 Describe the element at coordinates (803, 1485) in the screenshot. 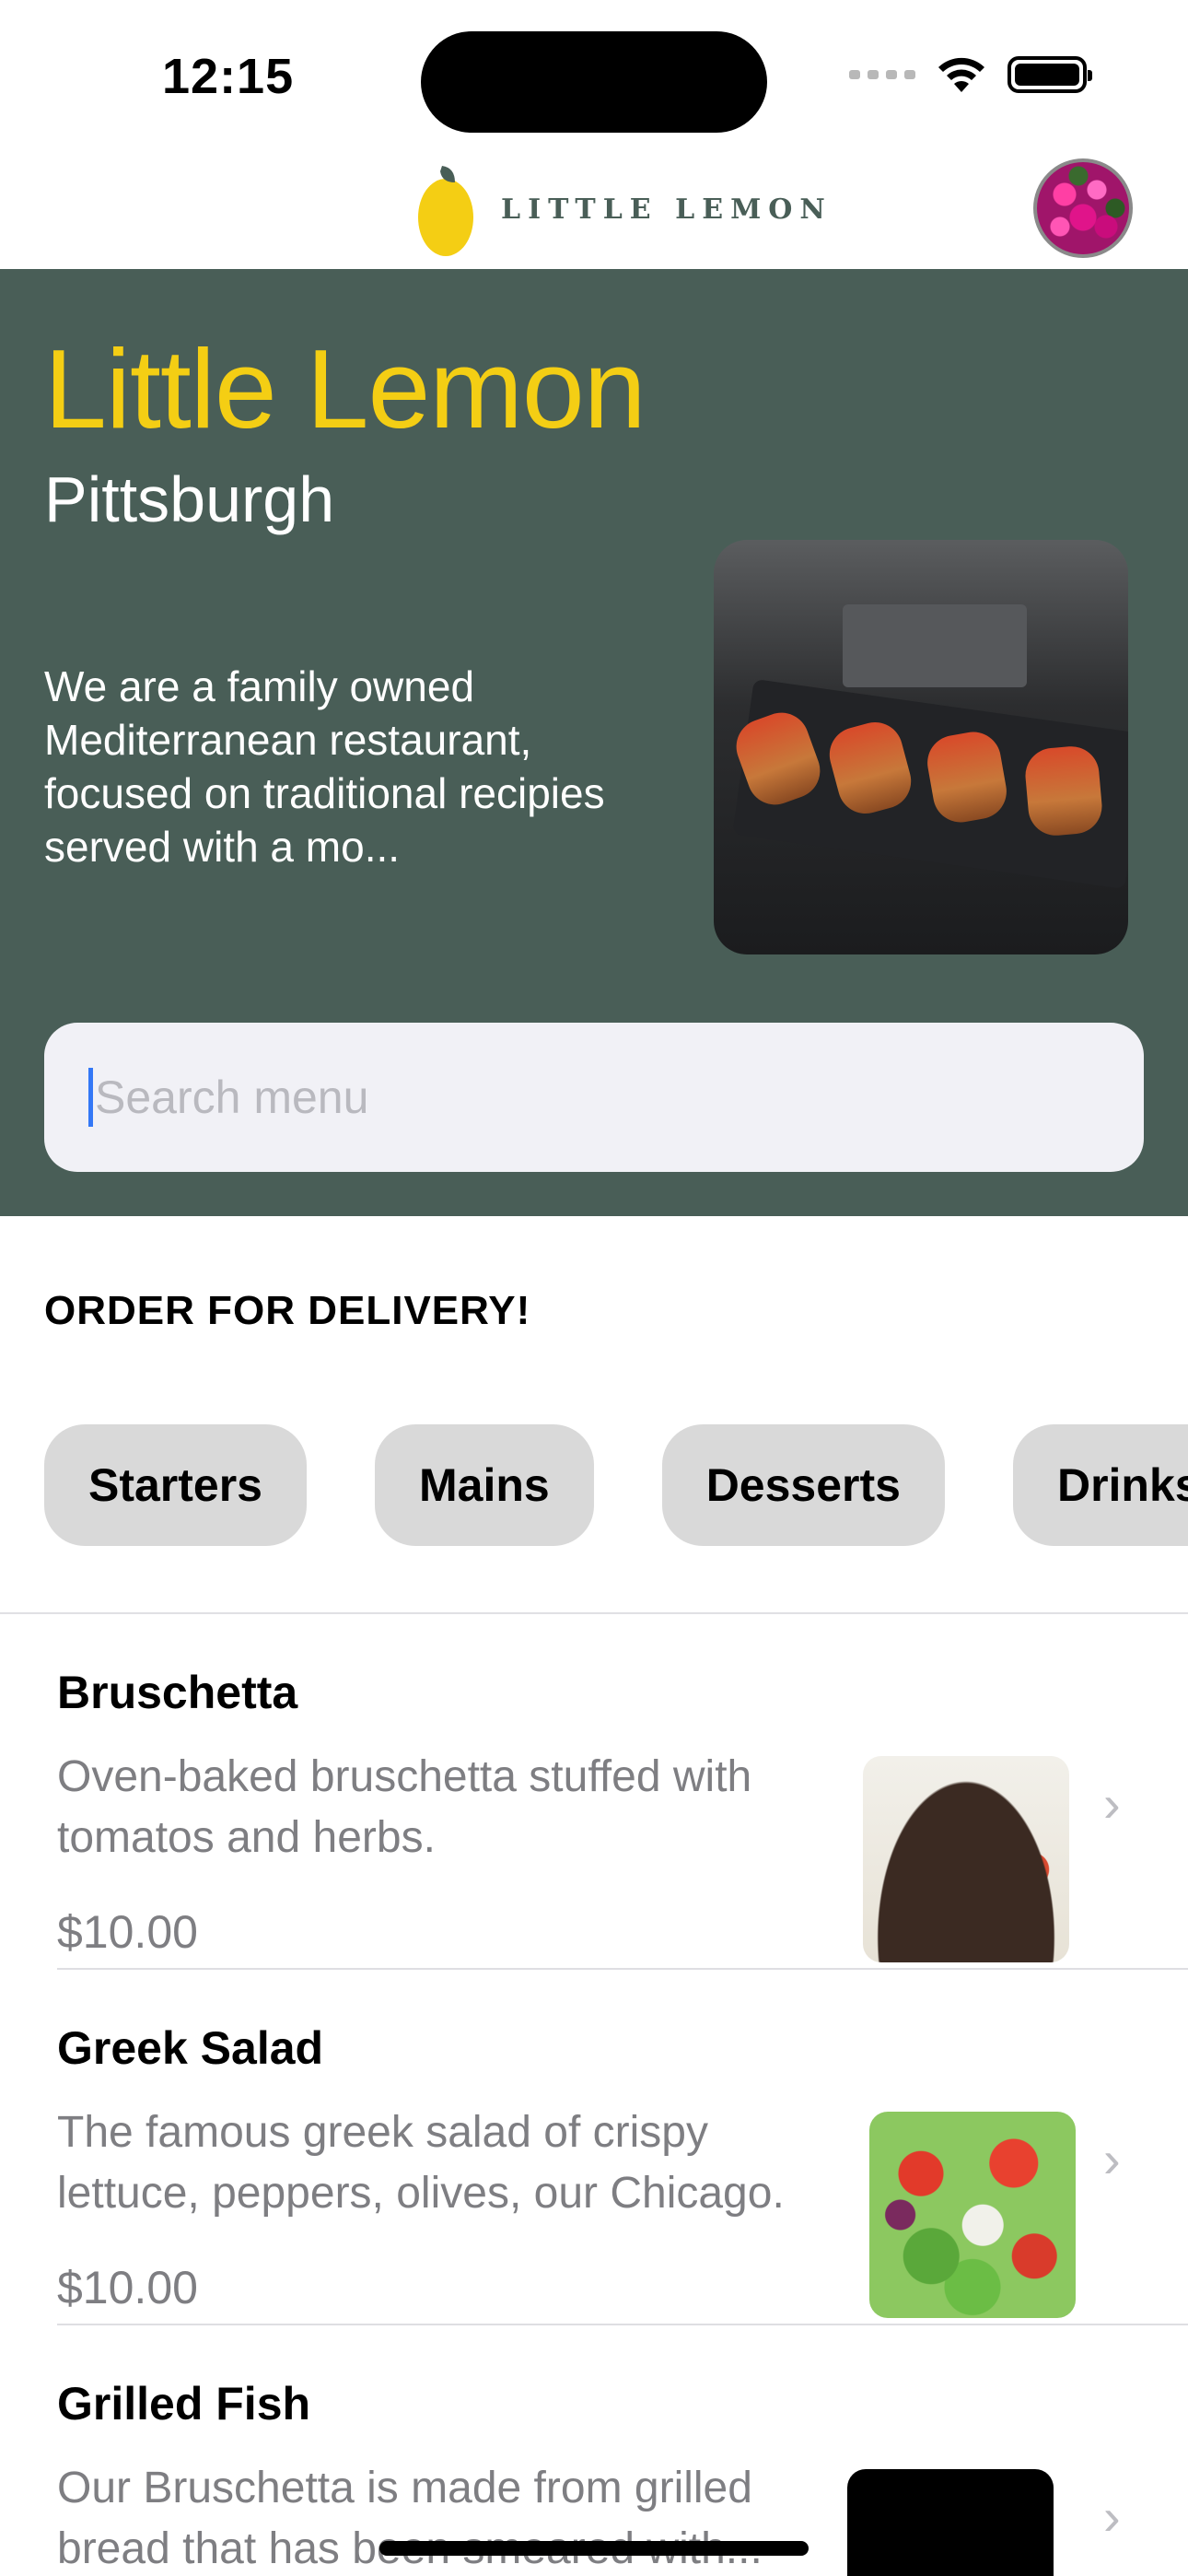

I see `category-chip-desserts: Desserts` at that location.